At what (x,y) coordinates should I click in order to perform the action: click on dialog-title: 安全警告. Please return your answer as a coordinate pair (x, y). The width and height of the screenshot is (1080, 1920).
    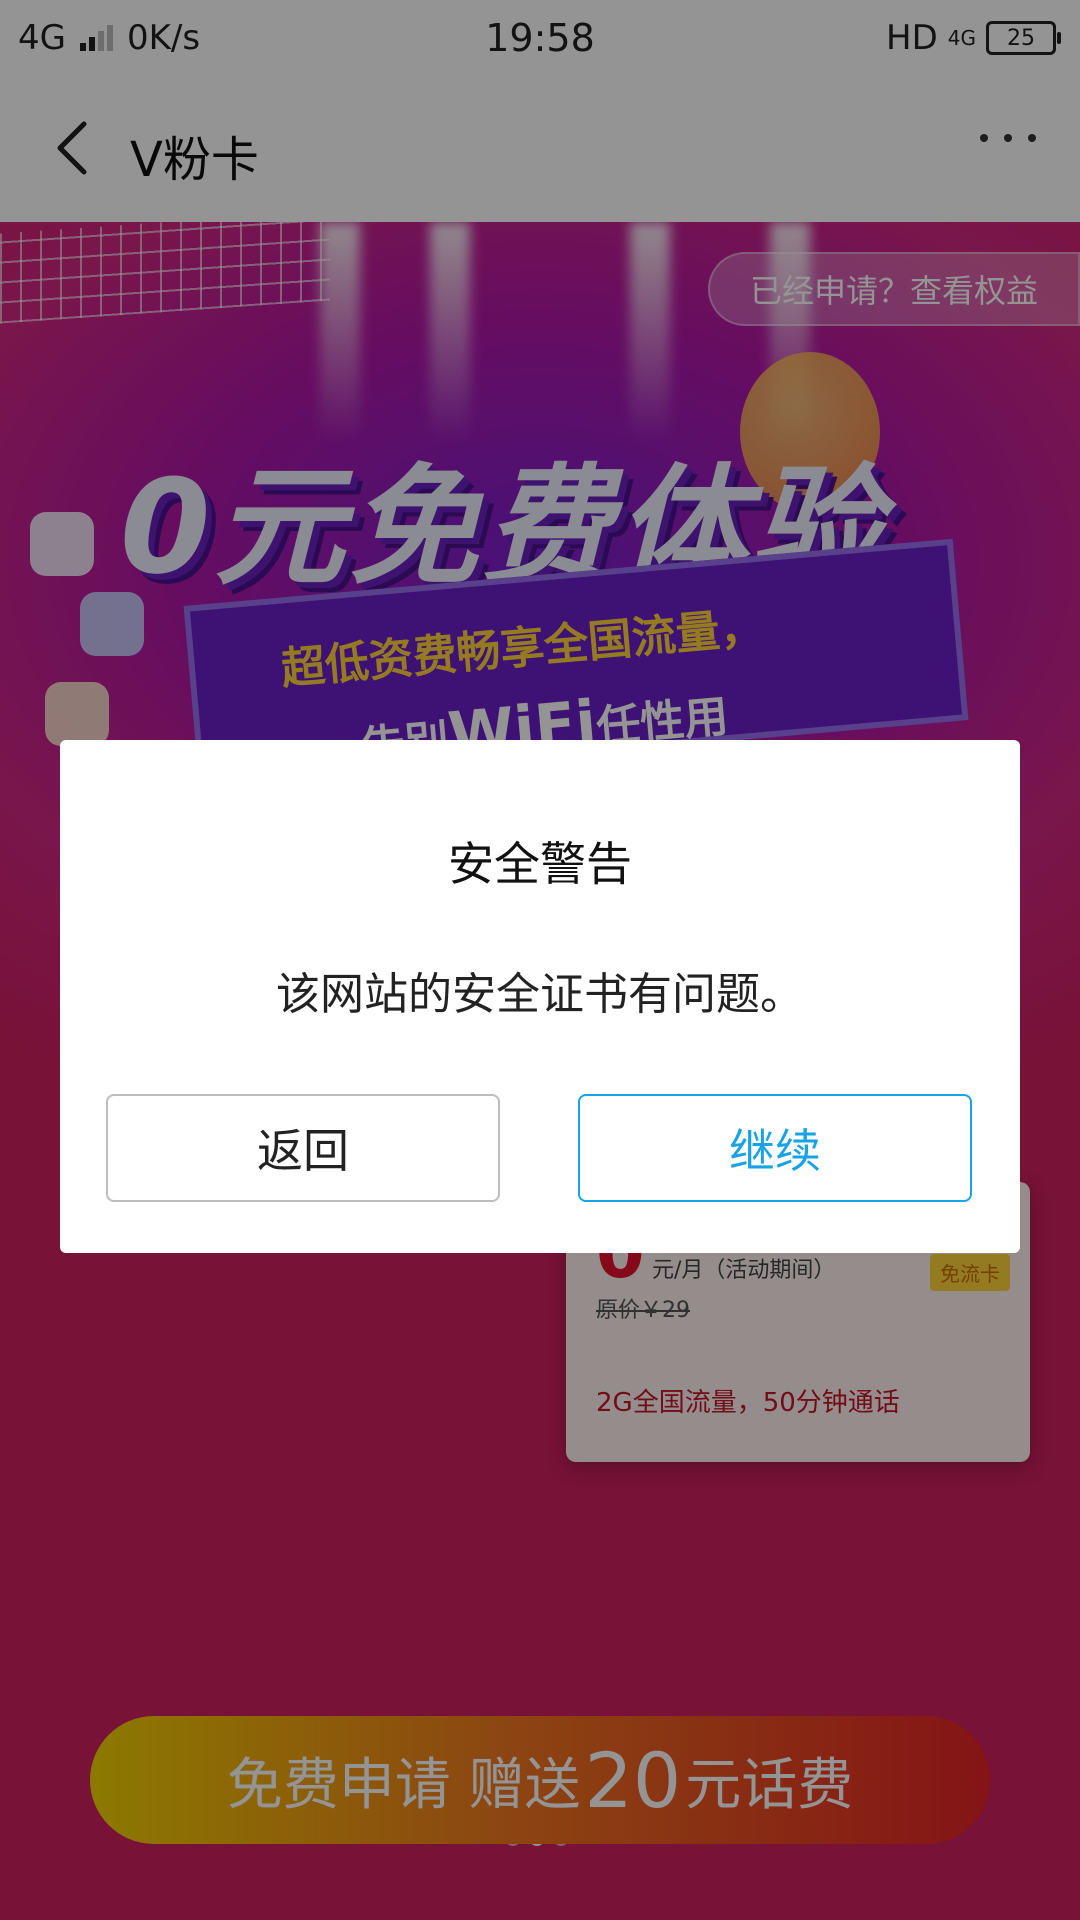
    Looking at the image, I should click on (540, 864).